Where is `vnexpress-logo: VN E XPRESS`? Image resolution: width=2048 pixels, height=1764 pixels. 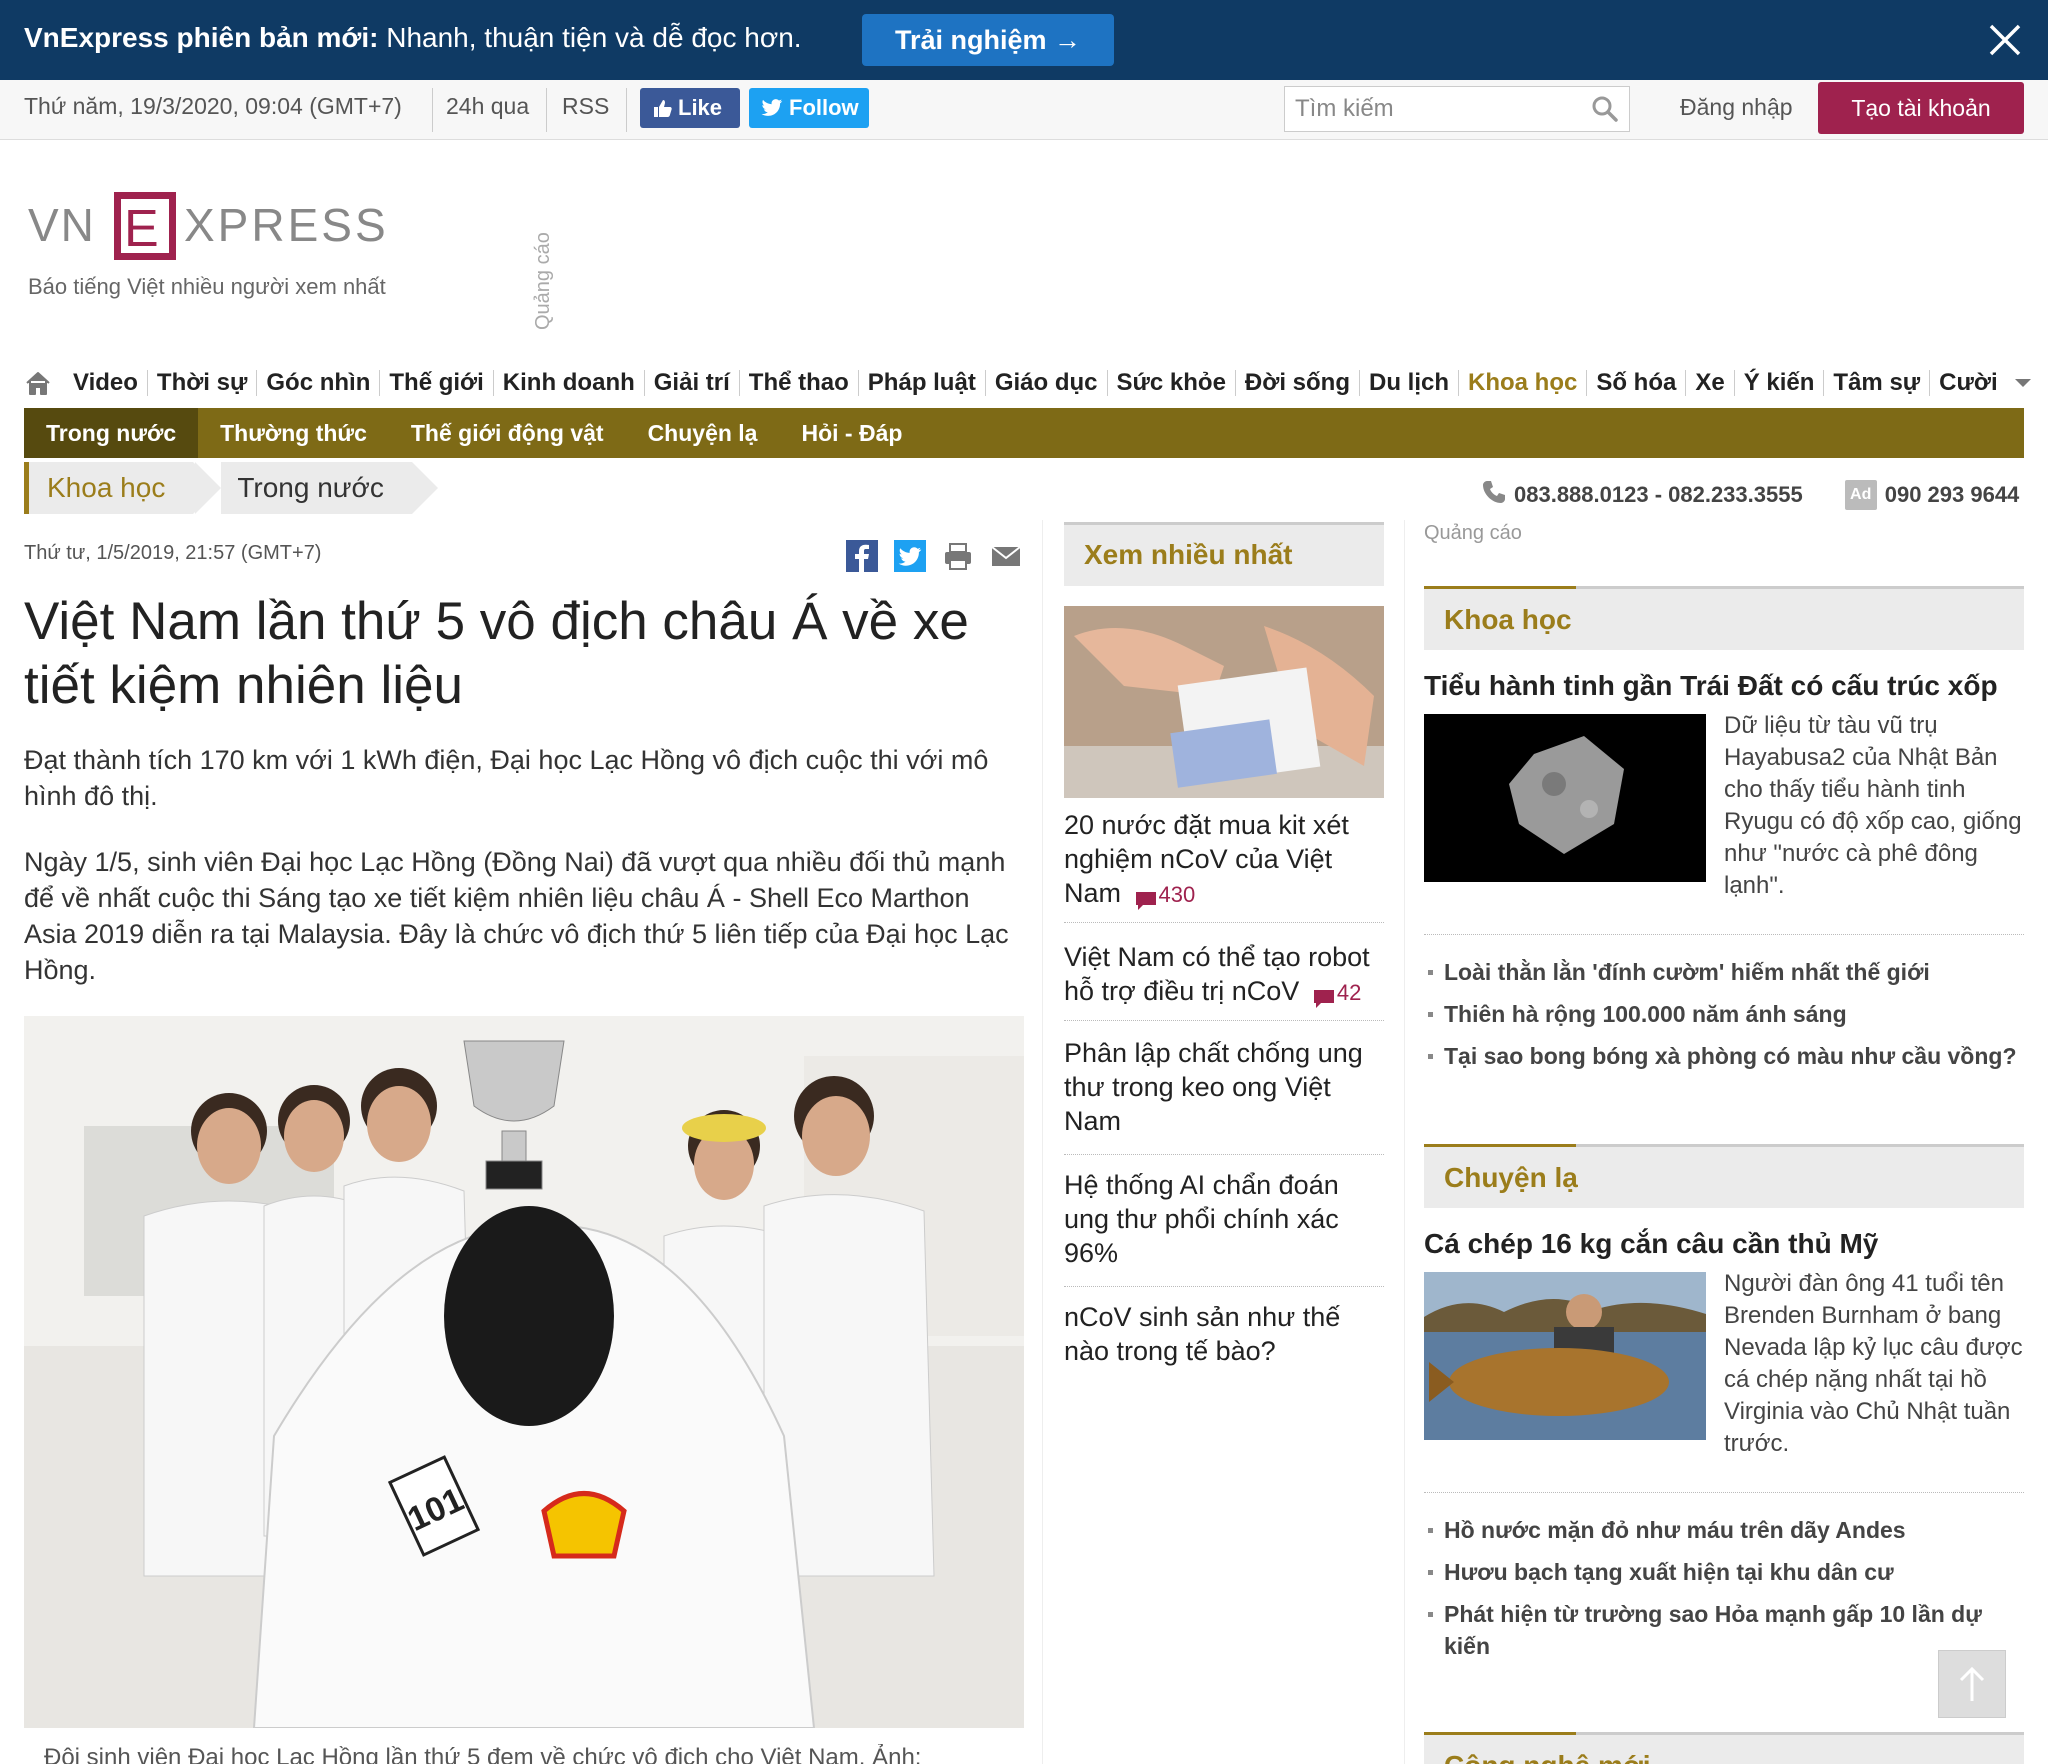 vnexpress-logo: VN E XPRESS is located at coordinates (223, 226).